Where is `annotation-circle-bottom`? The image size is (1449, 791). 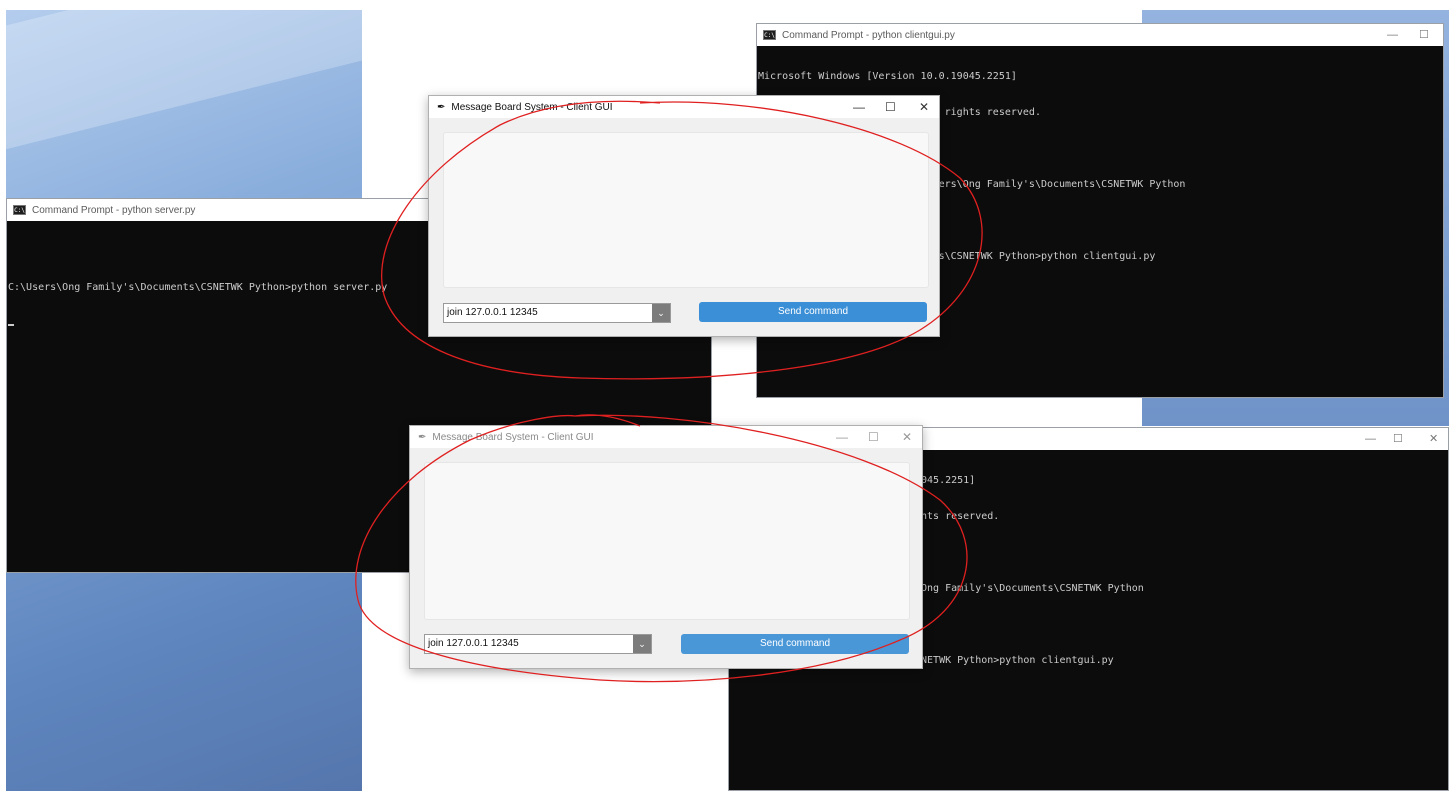
annotation-circle-bottom is located at coordinates (661, 548).